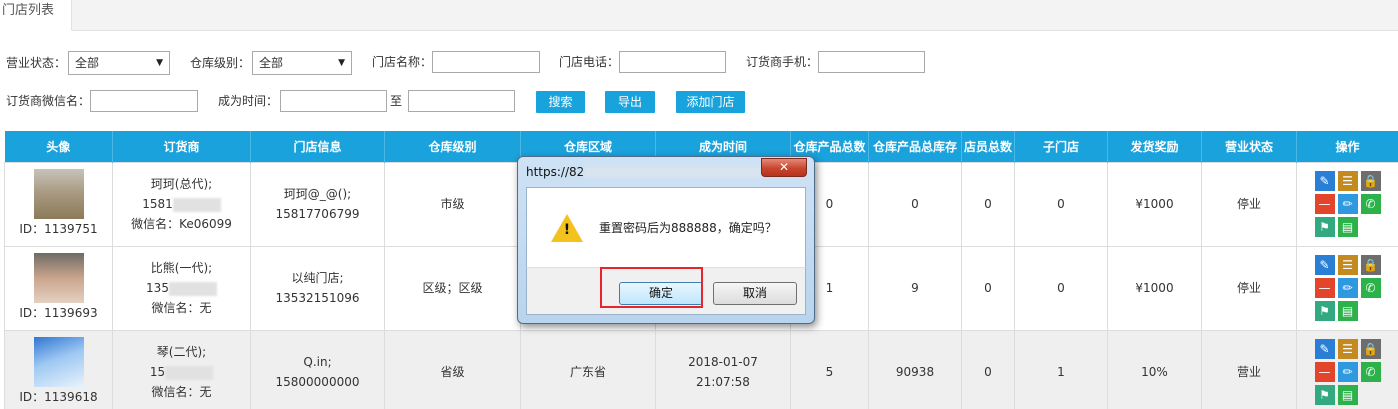 This screenshot has height=409, width=1398. I want to click on dialog-message: 重置密码后为888888，确定吗？, so click(688, 228).